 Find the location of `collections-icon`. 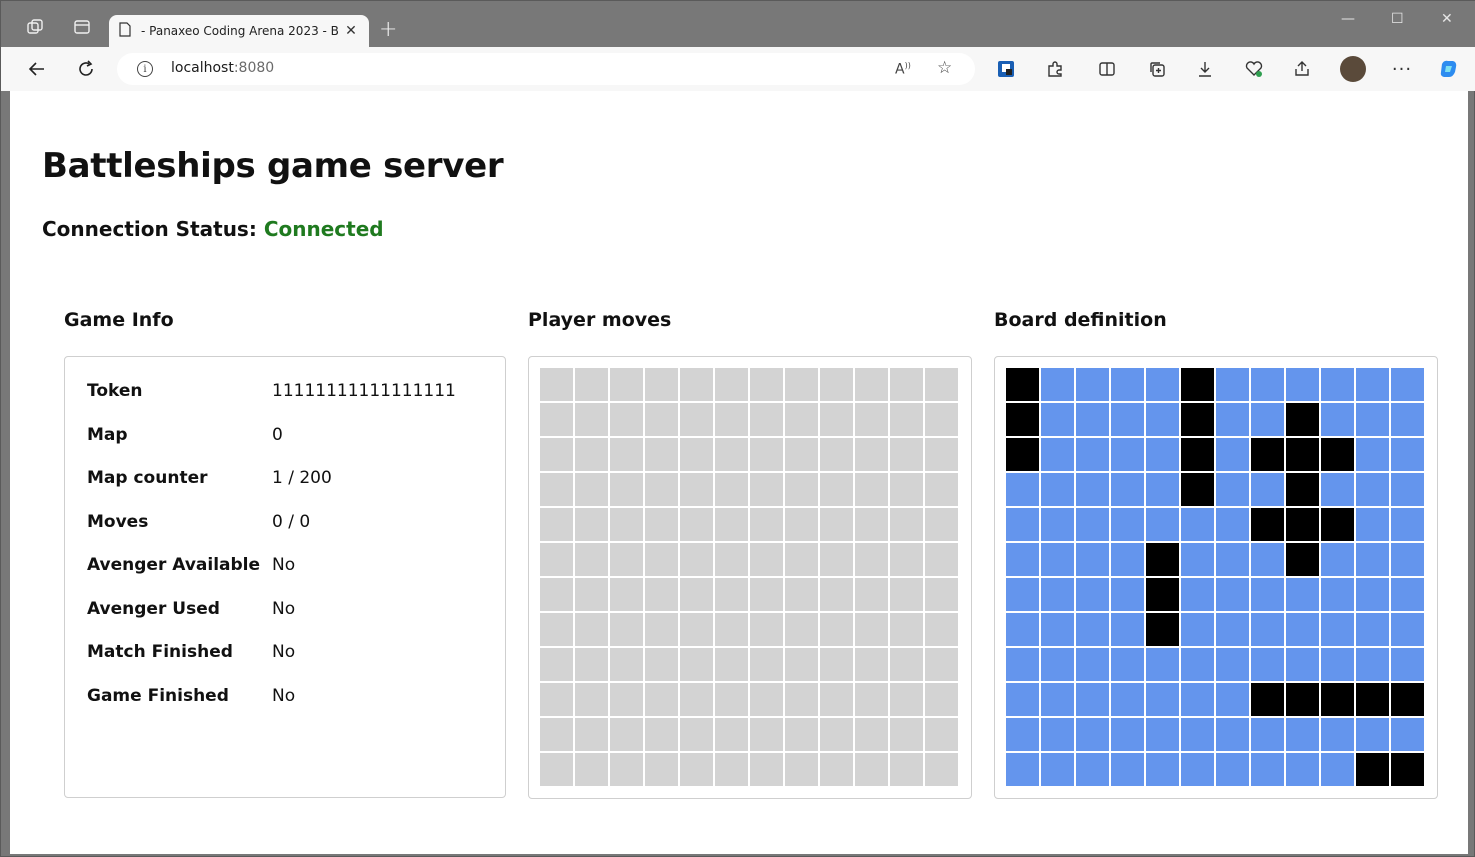

collections-icon is located at coordinates (1157, 69).